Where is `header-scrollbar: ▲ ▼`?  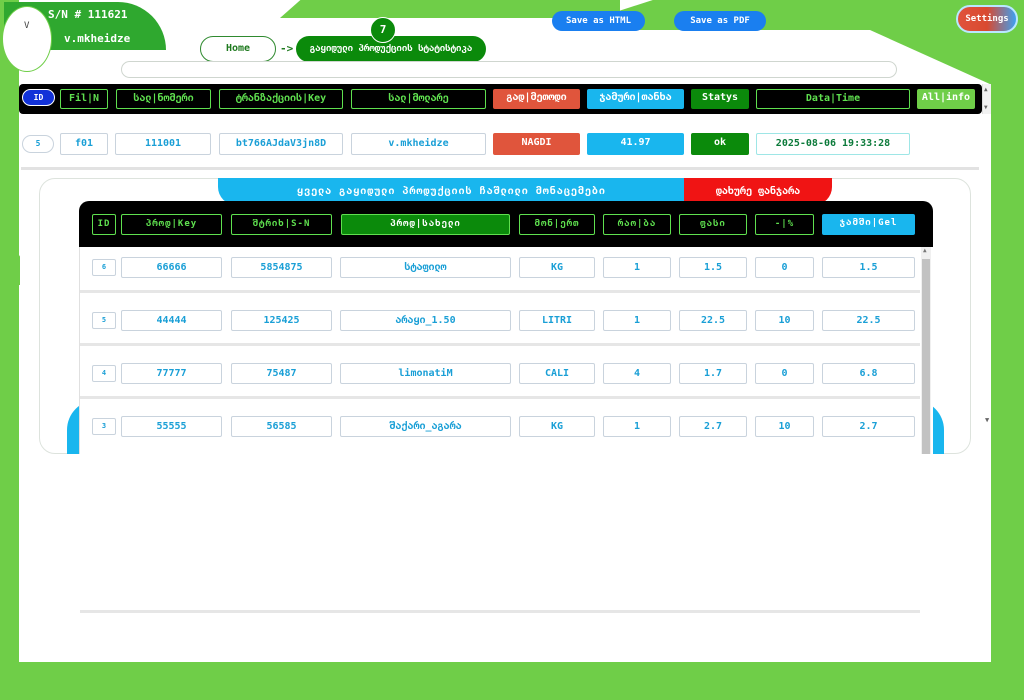 header-scrollbar: ▲ ▼ is located at coordinates (986, 99).